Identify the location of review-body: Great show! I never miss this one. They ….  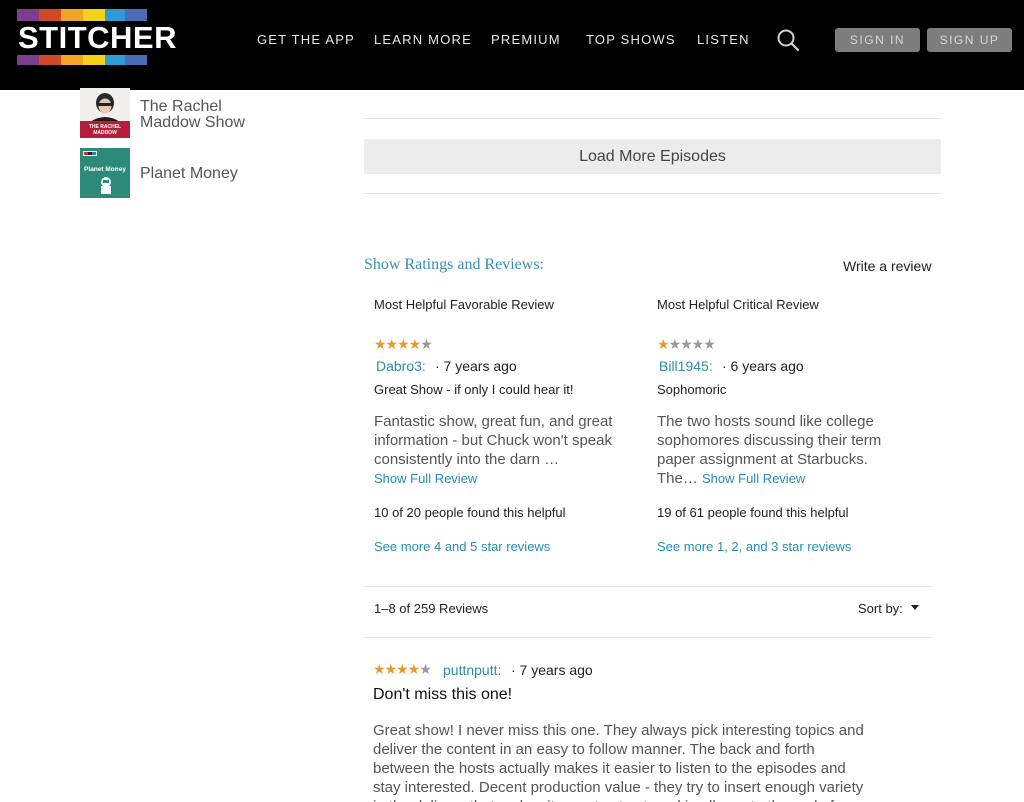
(618, 762).